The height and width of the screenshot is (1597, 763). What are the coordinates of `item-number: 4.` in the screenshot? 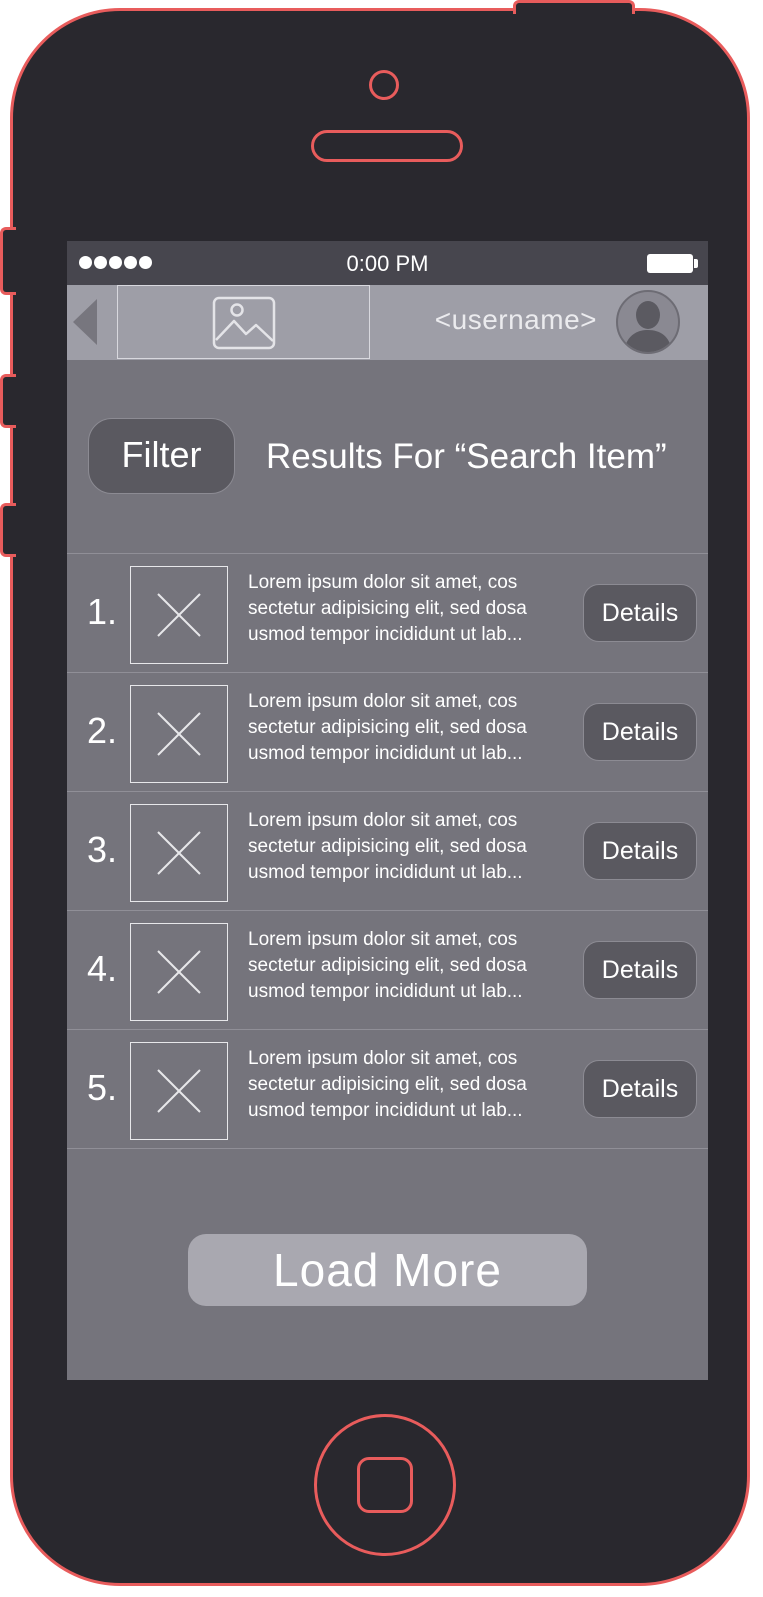 It's located at (102, 968).